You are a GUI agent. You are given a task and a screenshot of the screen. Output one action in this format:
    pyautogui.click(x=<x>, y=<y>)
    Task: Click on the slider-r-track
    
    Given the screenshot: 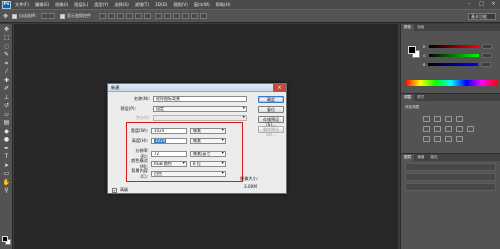 What is the action you would take?
    pyautogui.click(x=453, y=46)
    